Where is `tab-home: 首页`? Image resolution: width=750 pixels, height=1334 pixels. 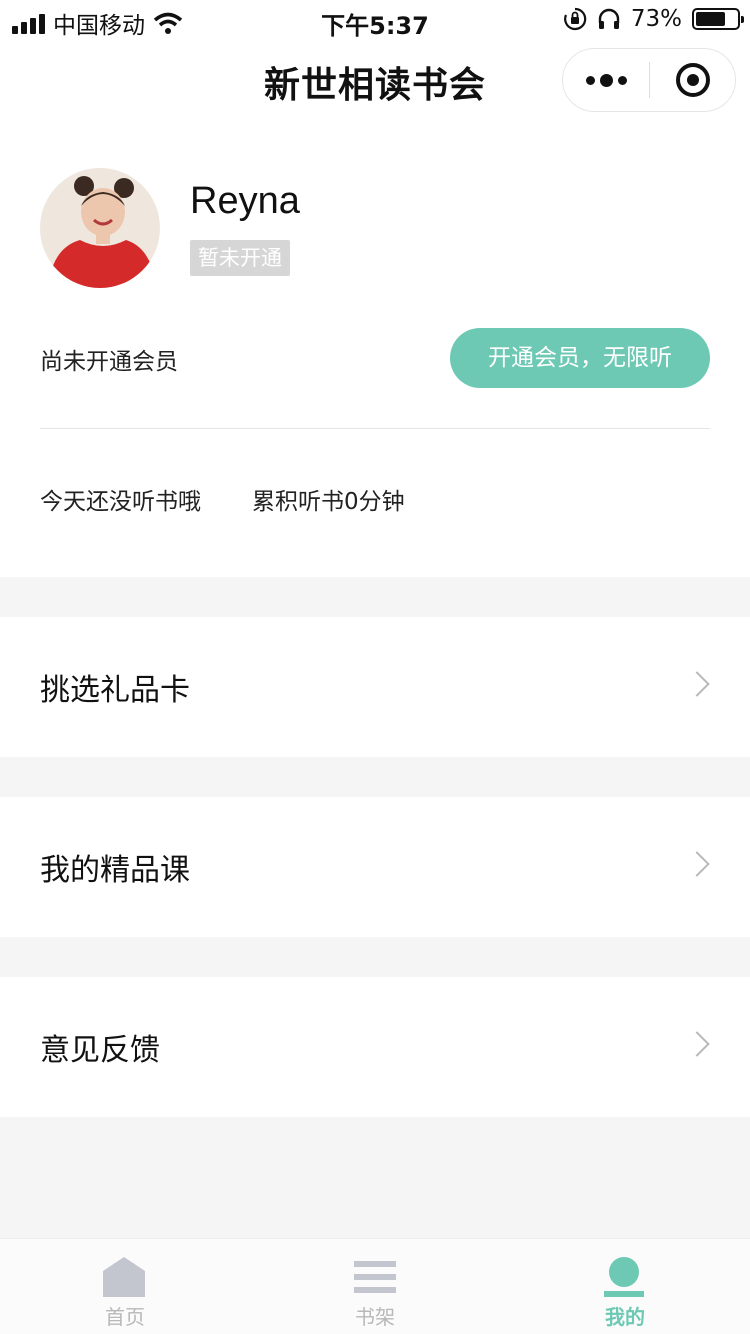
tab-home: 首页 is located at coordinates (125, 1286).